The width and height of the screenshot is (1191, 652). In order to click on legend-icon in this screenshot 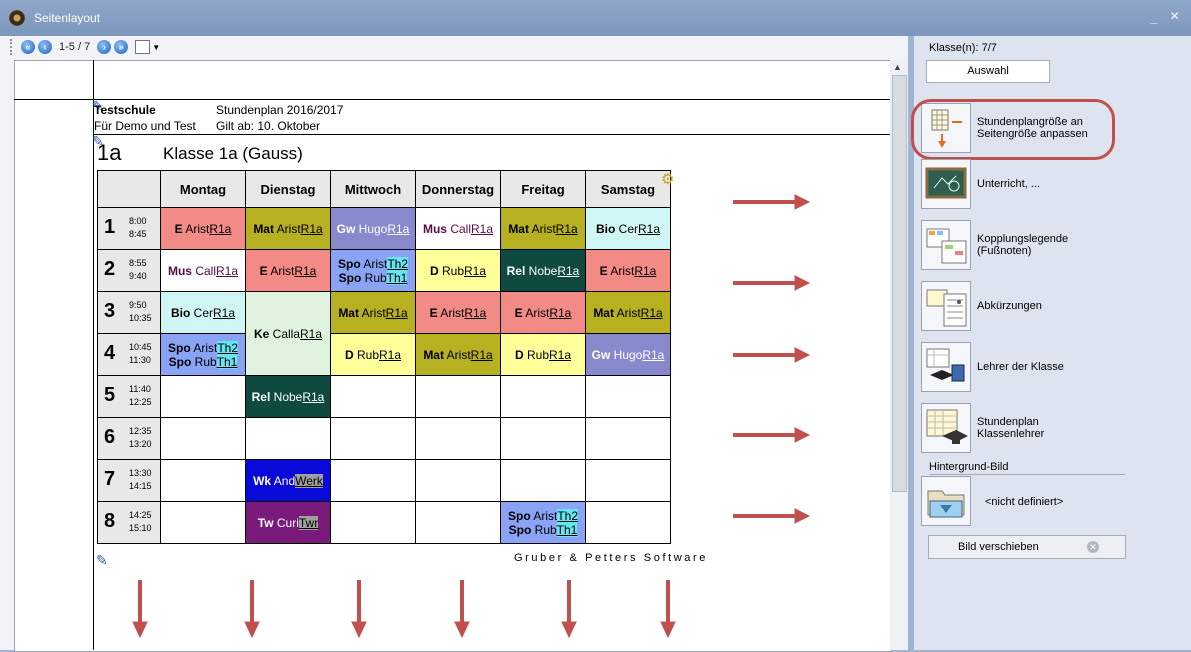, I will do `click(946, 245)`.